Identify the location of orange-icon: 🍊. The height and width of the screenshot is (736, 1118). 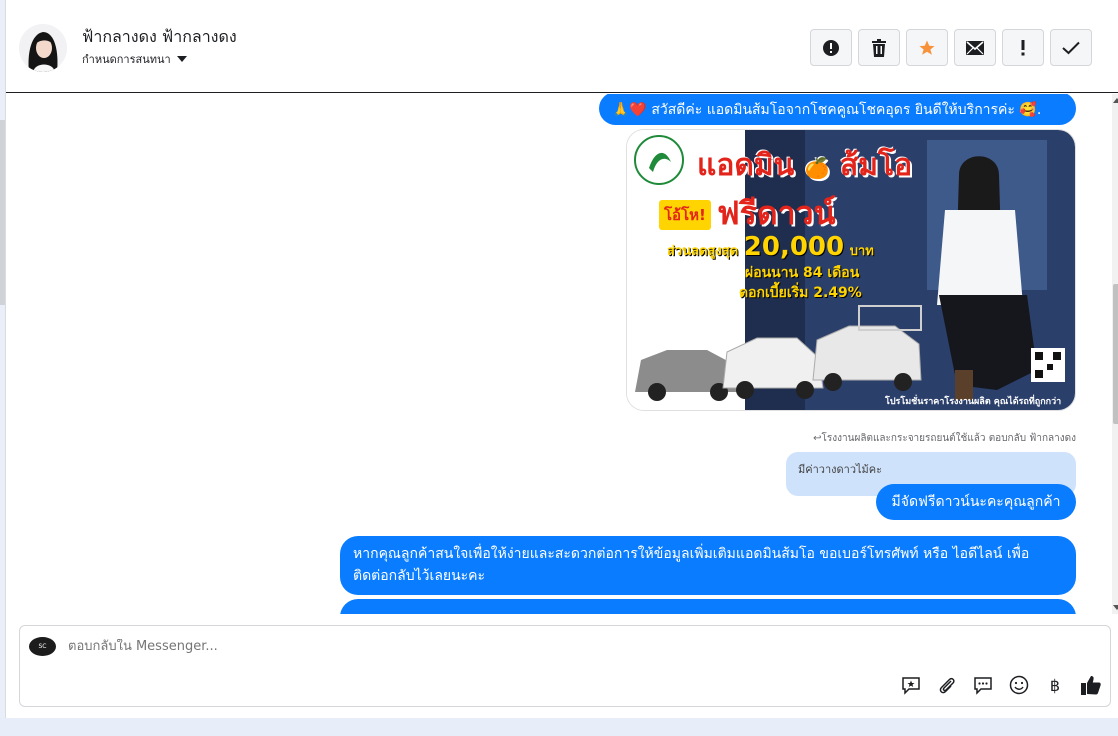
(817, 168).